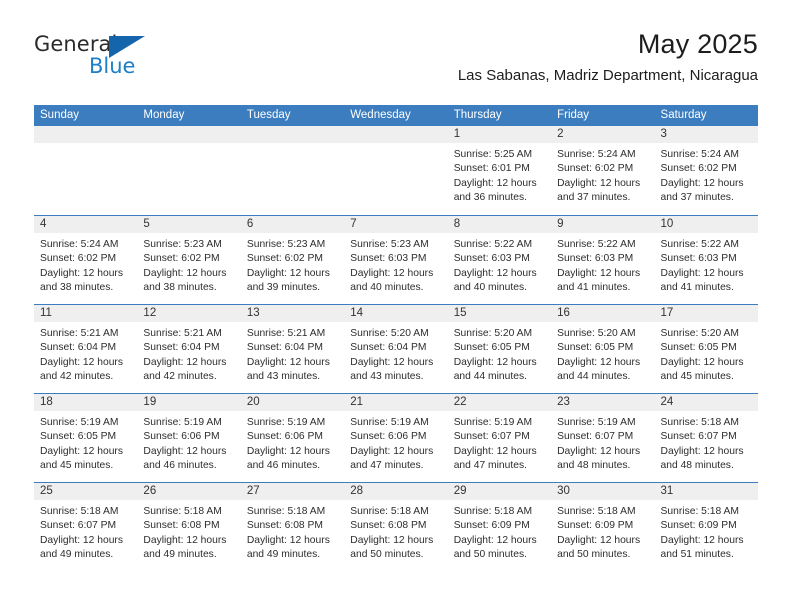  Describe the element at coordinates (86, 313) in the screenshot. I see `day-number-band: 11` at that location.